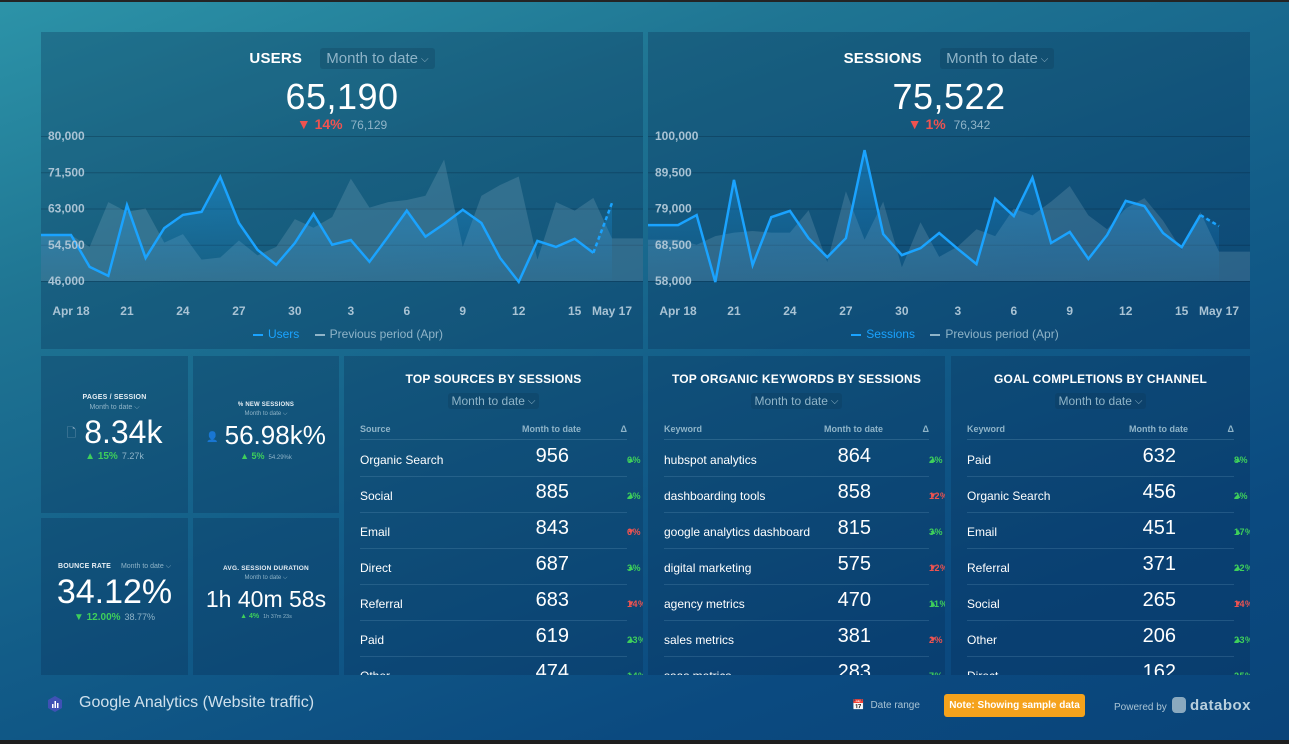  What do you see at coordinates (1159, 528) in the screenshot?
I see `row-value: 451` at bounding box center [1159, 528].